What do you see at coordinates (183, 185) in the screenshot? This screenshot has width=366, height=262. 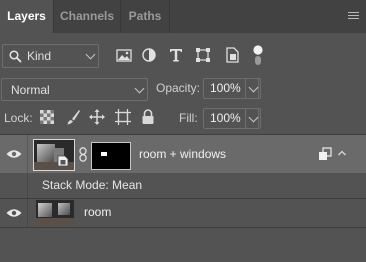 I see `stack-mode-row: Stack Mode: Mean` at bounding box center [183, 185].